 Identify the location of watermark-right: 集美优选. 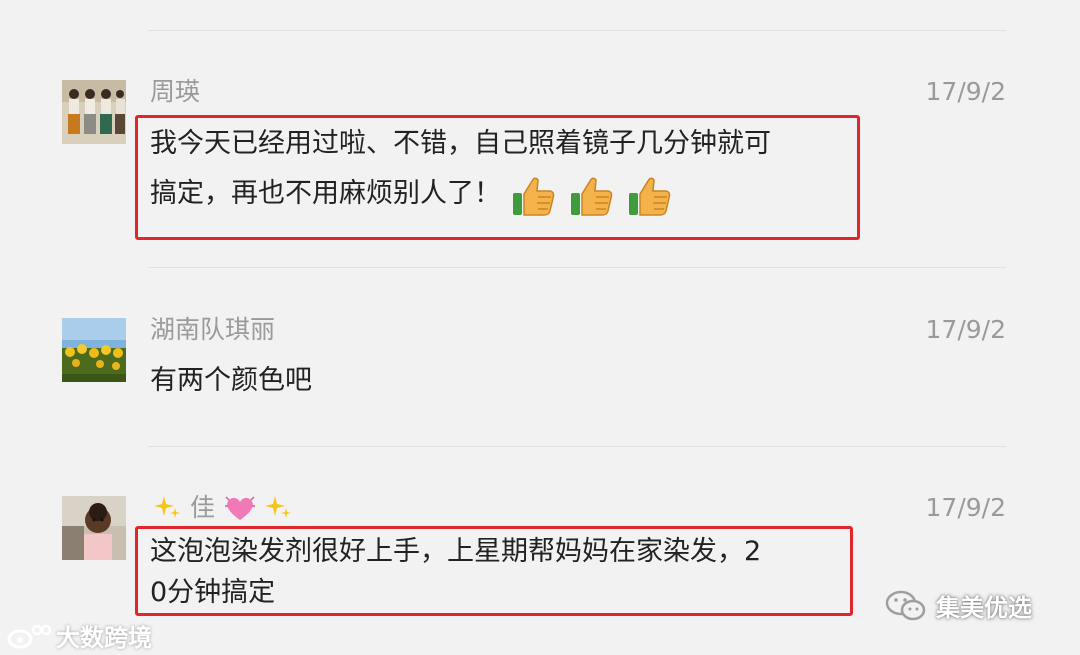
(958, 605).